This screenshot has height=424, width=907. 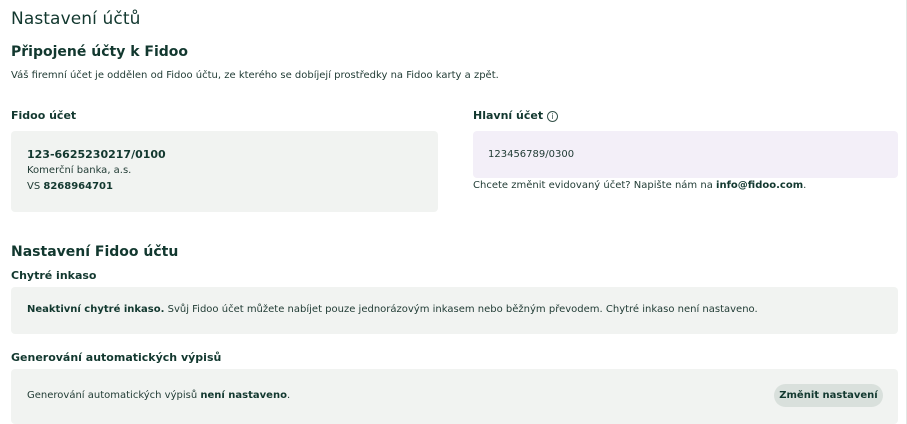 I want to click on fidoo-account-vs: VS 8268964701, so click(x=70, y=186).